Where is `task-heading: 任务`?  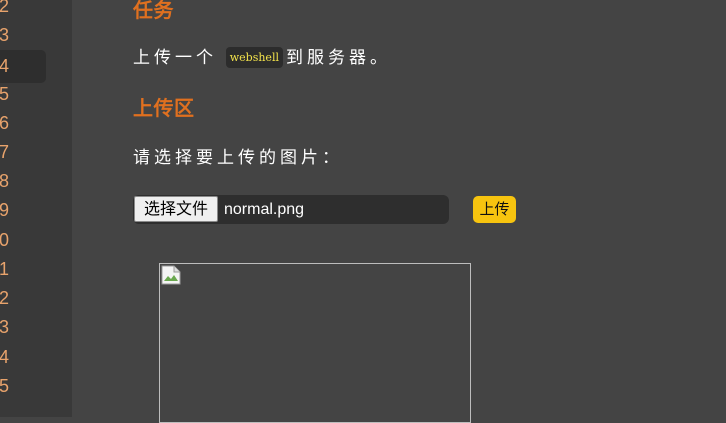 task-heading: 任务 is located at coordinates (153, 11).